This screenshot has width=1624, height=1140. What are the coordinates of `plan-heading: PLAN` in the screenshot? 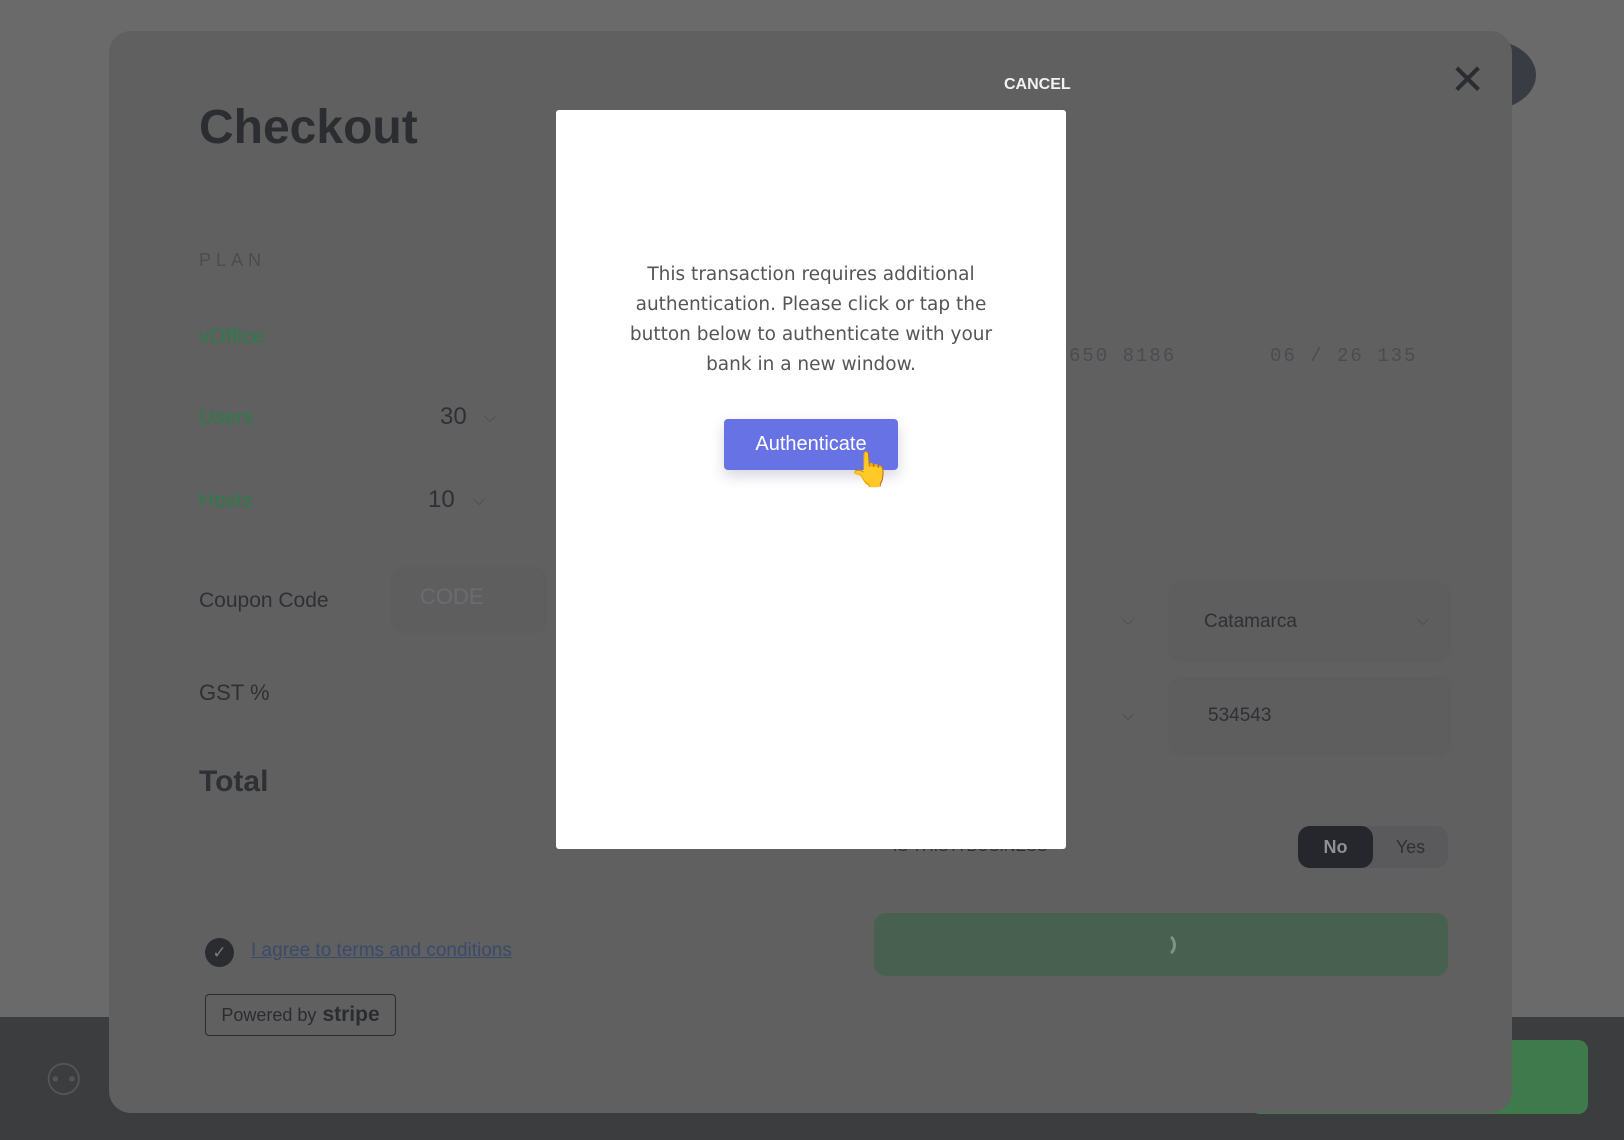 It's located at (233, 260).